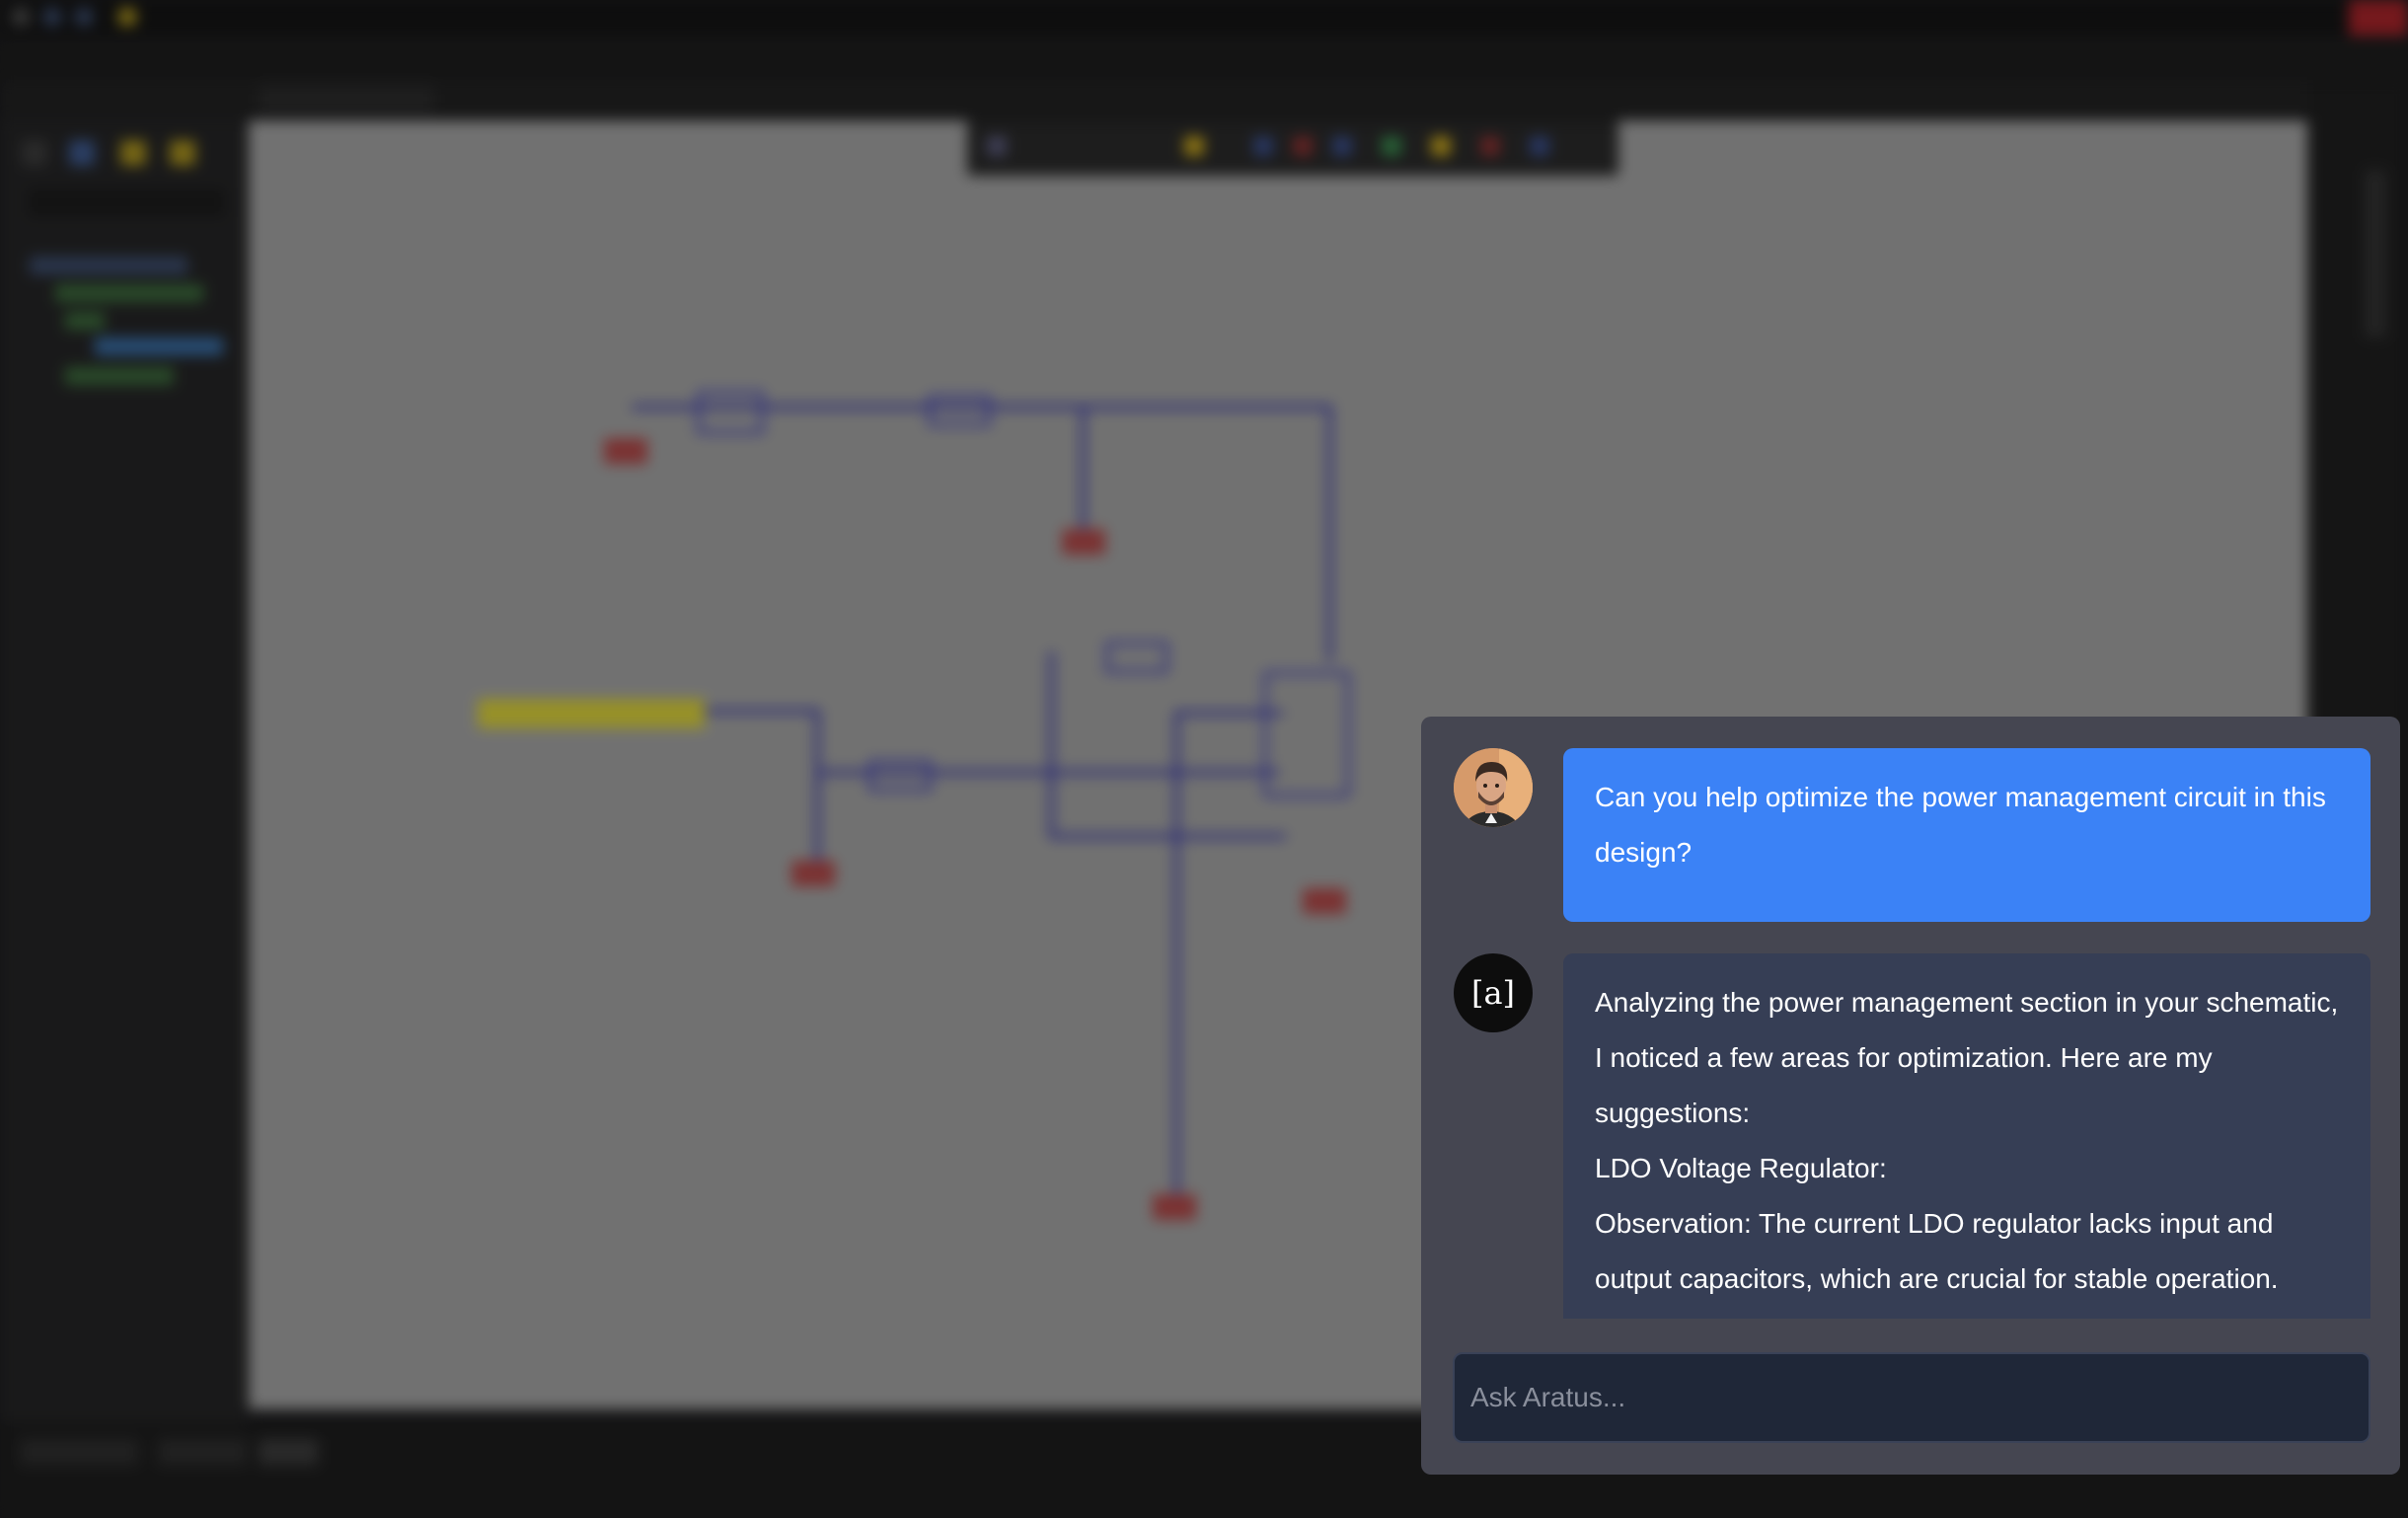 Image resolution: width=2408 pixels, height=1518 pixels. What do you see at coordinates (1493, 992) in the screenshot?
I see `aratus-logo-icon: [a]` at bounding box center [1493, 992].